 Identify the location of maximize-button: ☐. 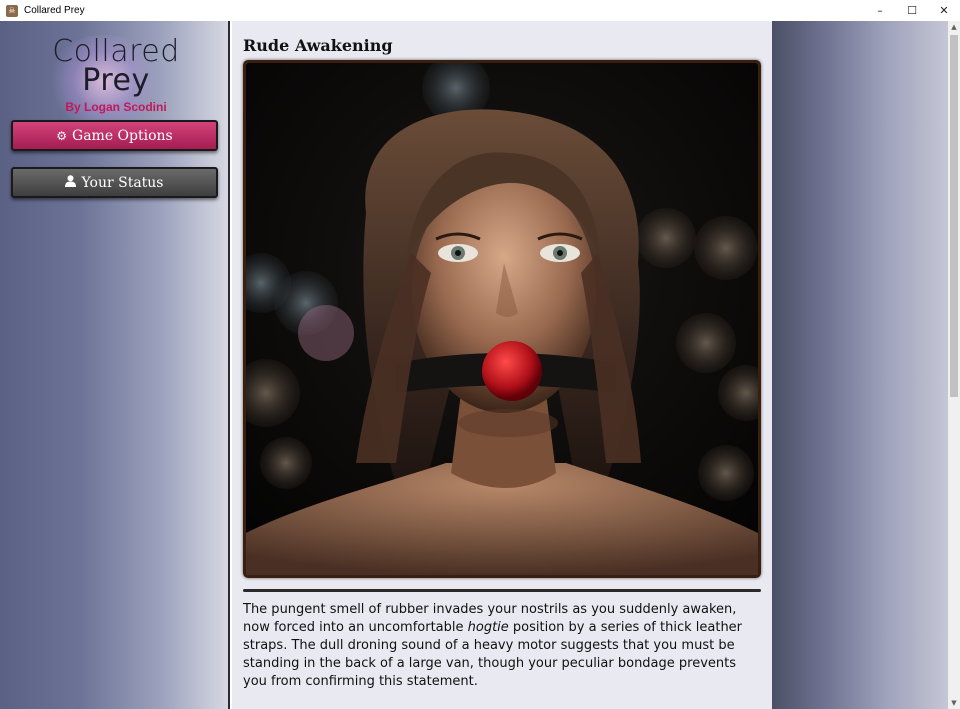
(912, 10).